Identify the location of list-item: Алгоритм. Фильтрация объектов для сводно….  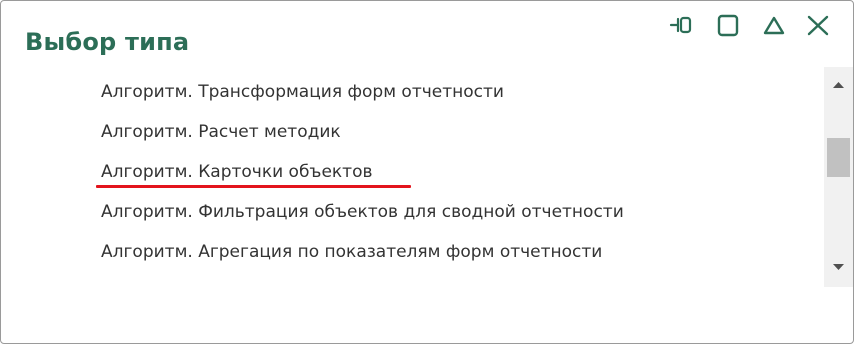
(362, 212).